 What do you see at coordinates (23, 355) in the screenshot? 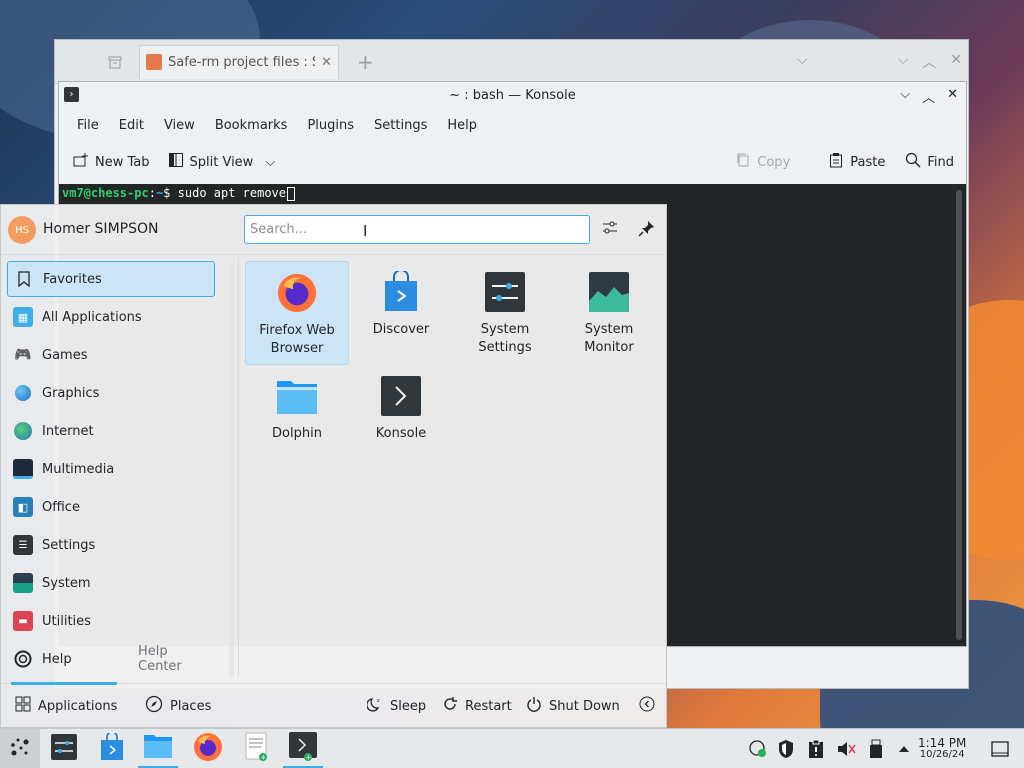
I see `gamepad-icon: 🎮` at bounding box center [23, 355].